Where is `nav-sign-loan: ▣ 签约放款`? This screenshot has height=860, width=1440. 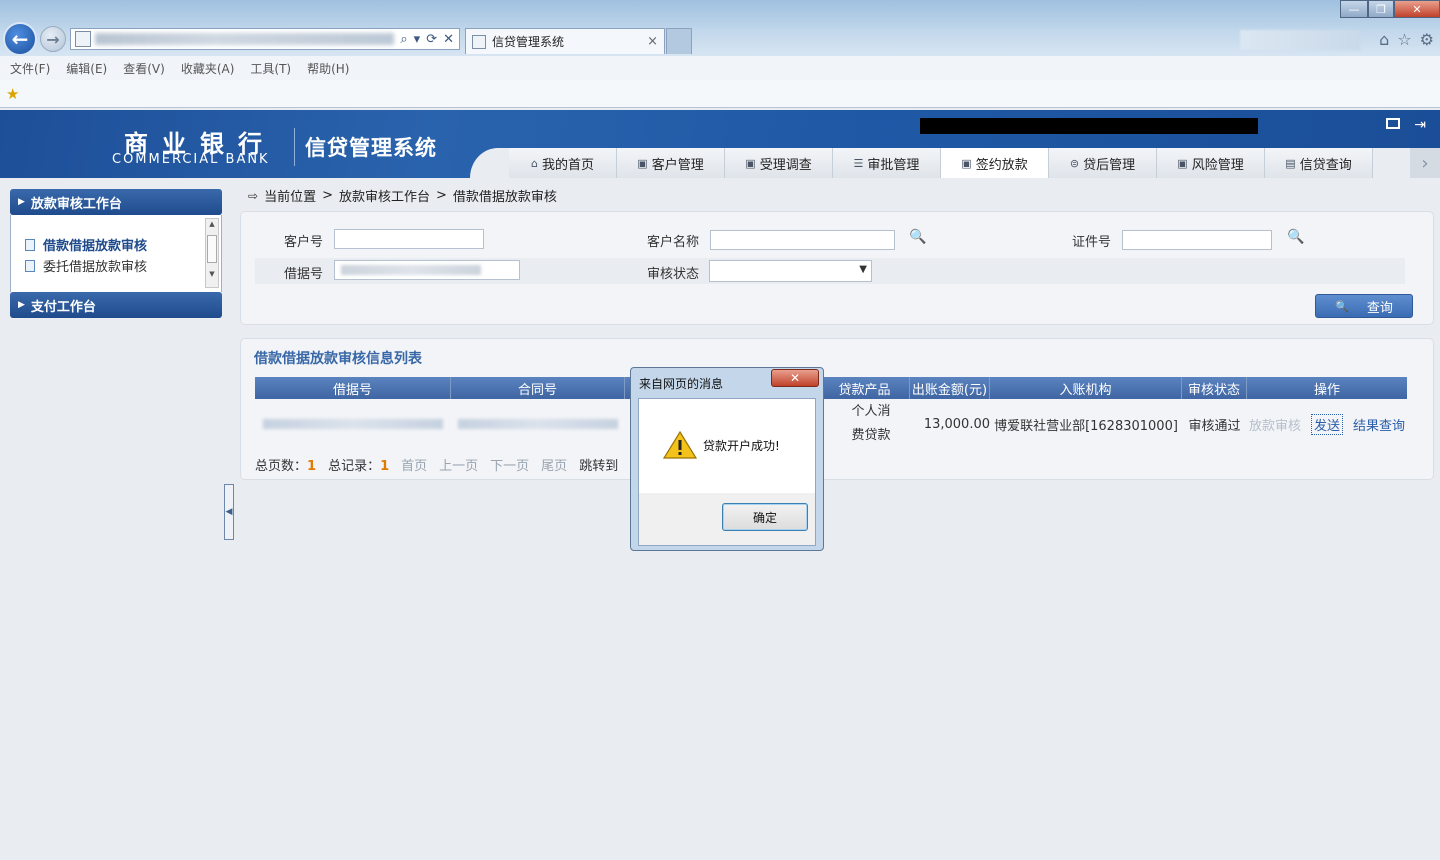
nav-sign-loan: ▣ 签约放款 is located at coordinates (995, 163).